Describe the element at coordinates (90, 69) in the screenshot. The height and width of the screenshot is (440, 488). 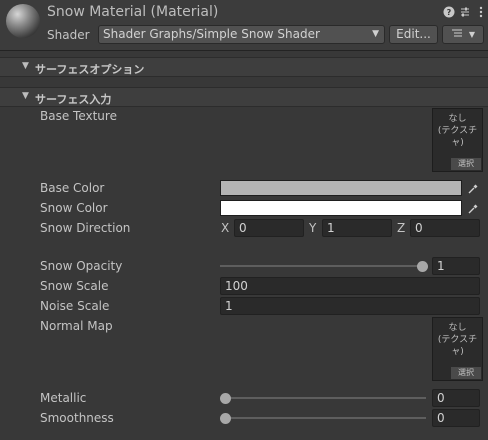
I see `surface-options-label: サーフェスオプション` at that location.